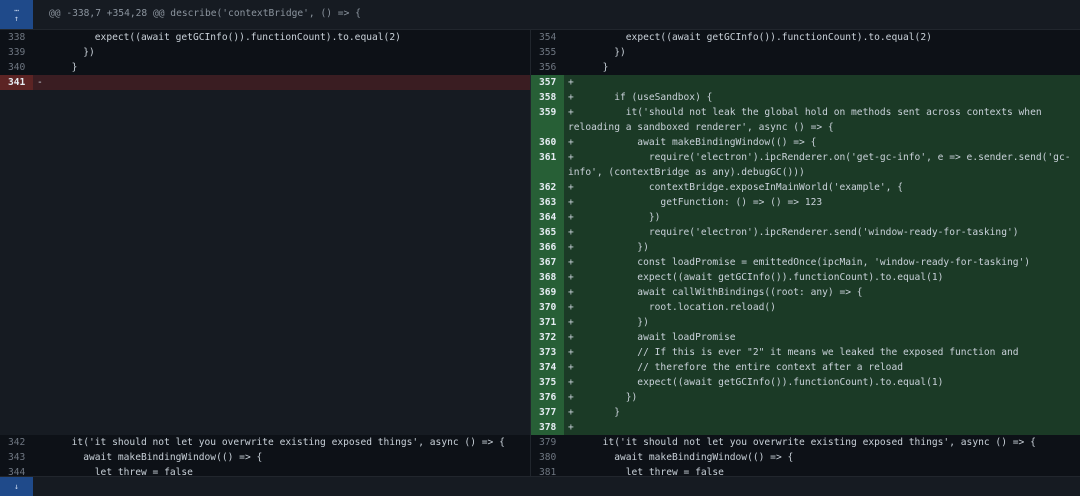  Describe the element at coordinates (594, 412) in the screenshot. I see `line-code: + }` at that location.